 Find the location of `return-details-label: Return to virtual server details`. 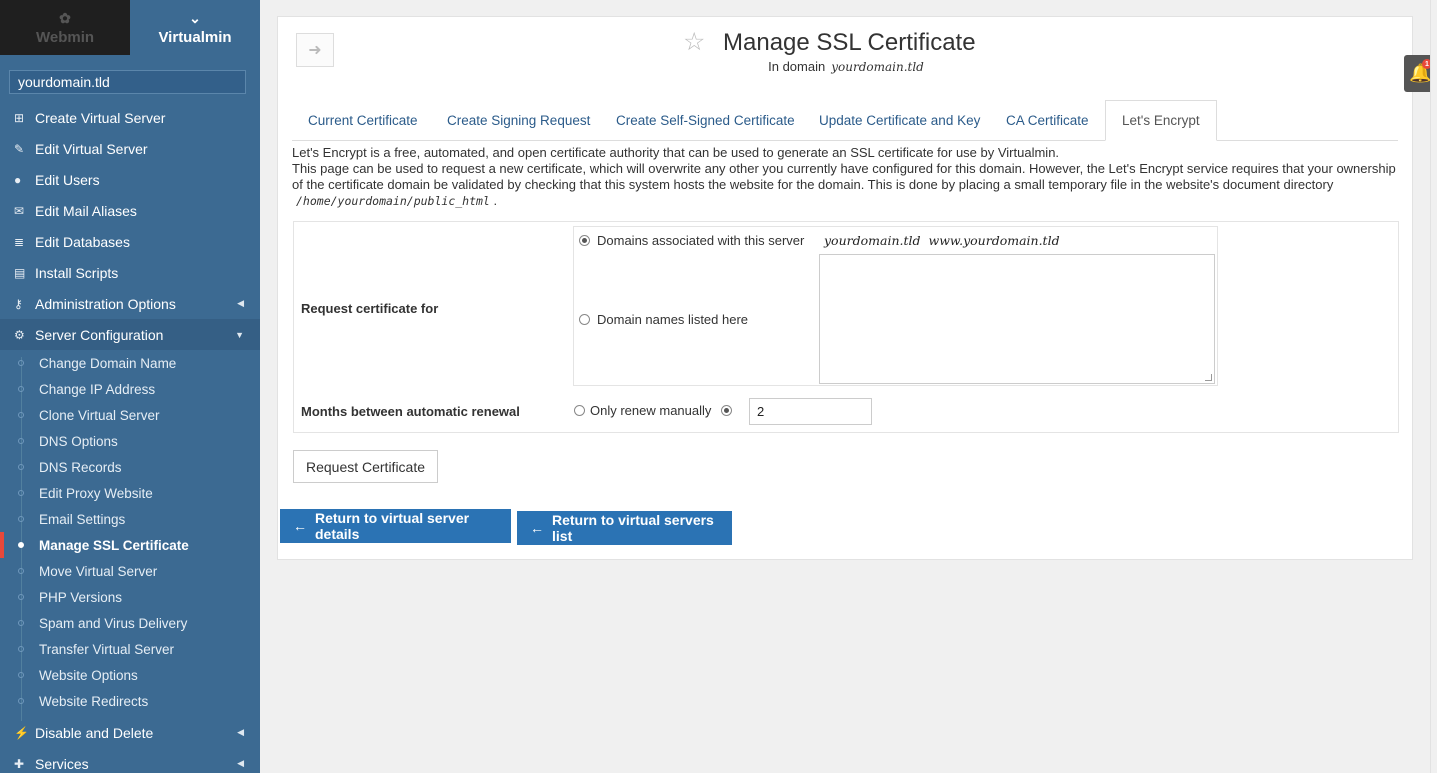

return-details-label: Return to virtual server details is located at coordinates (392, 526).